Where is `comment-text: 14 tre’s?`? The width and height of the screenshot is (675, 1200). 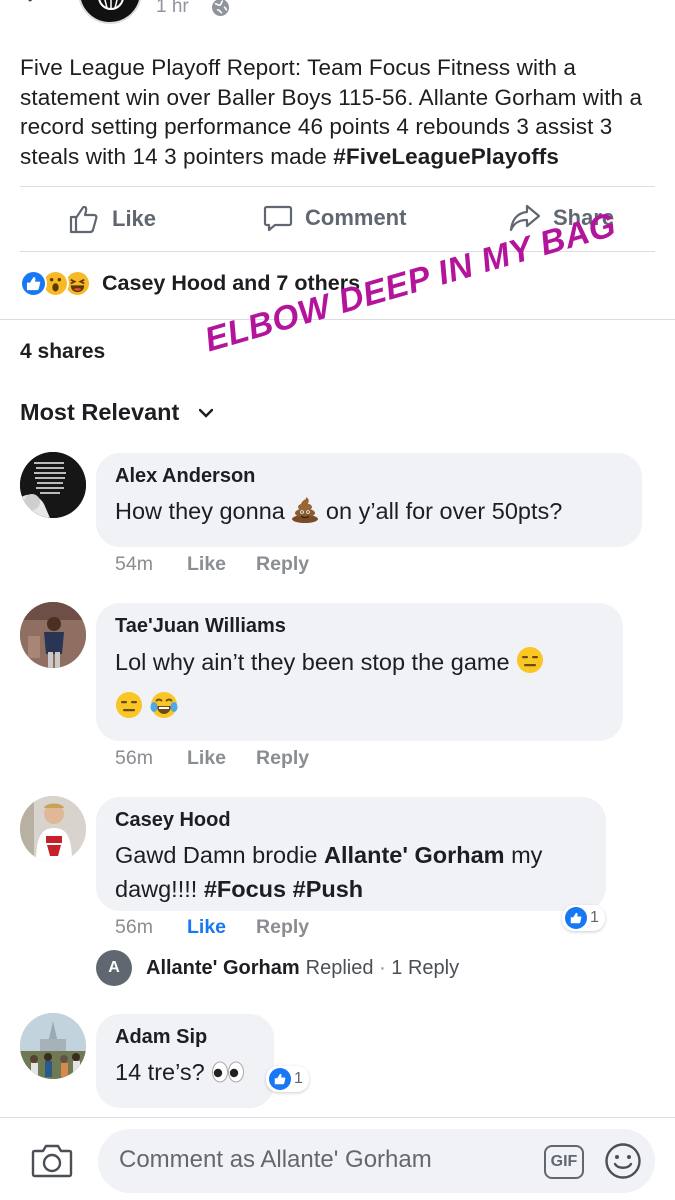
comment-text: 14 tre’s? is located at coordinates (184, 1072).